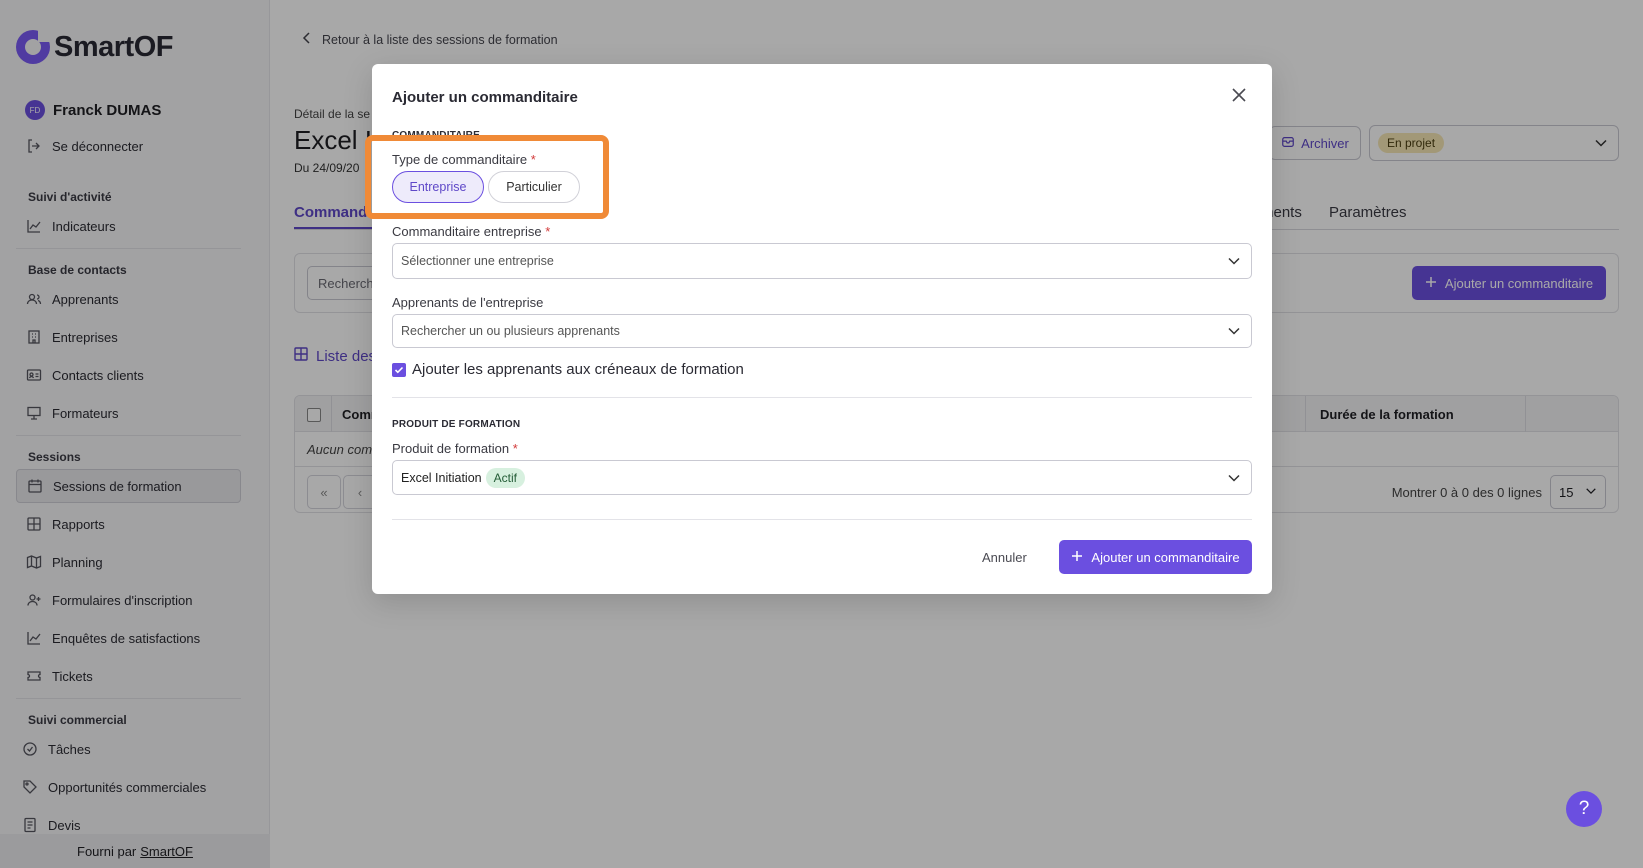 The width and height of the screenshot is (1643, 868). I want to click on modal-title: Ajouter un commanditaire, so click(485, 97).